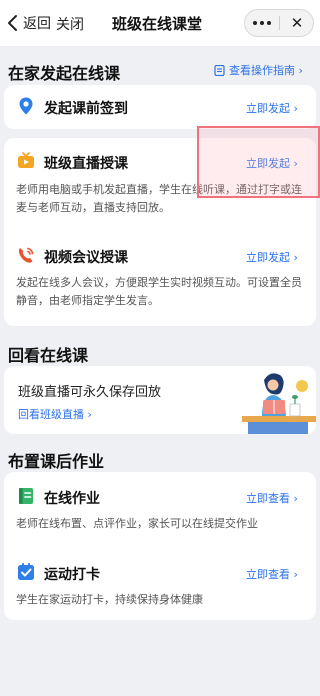  What do you see at coordinates (70, 24) in the screenshot?
I see `close-page-button: 关闭` at bounding box center [70, 24].